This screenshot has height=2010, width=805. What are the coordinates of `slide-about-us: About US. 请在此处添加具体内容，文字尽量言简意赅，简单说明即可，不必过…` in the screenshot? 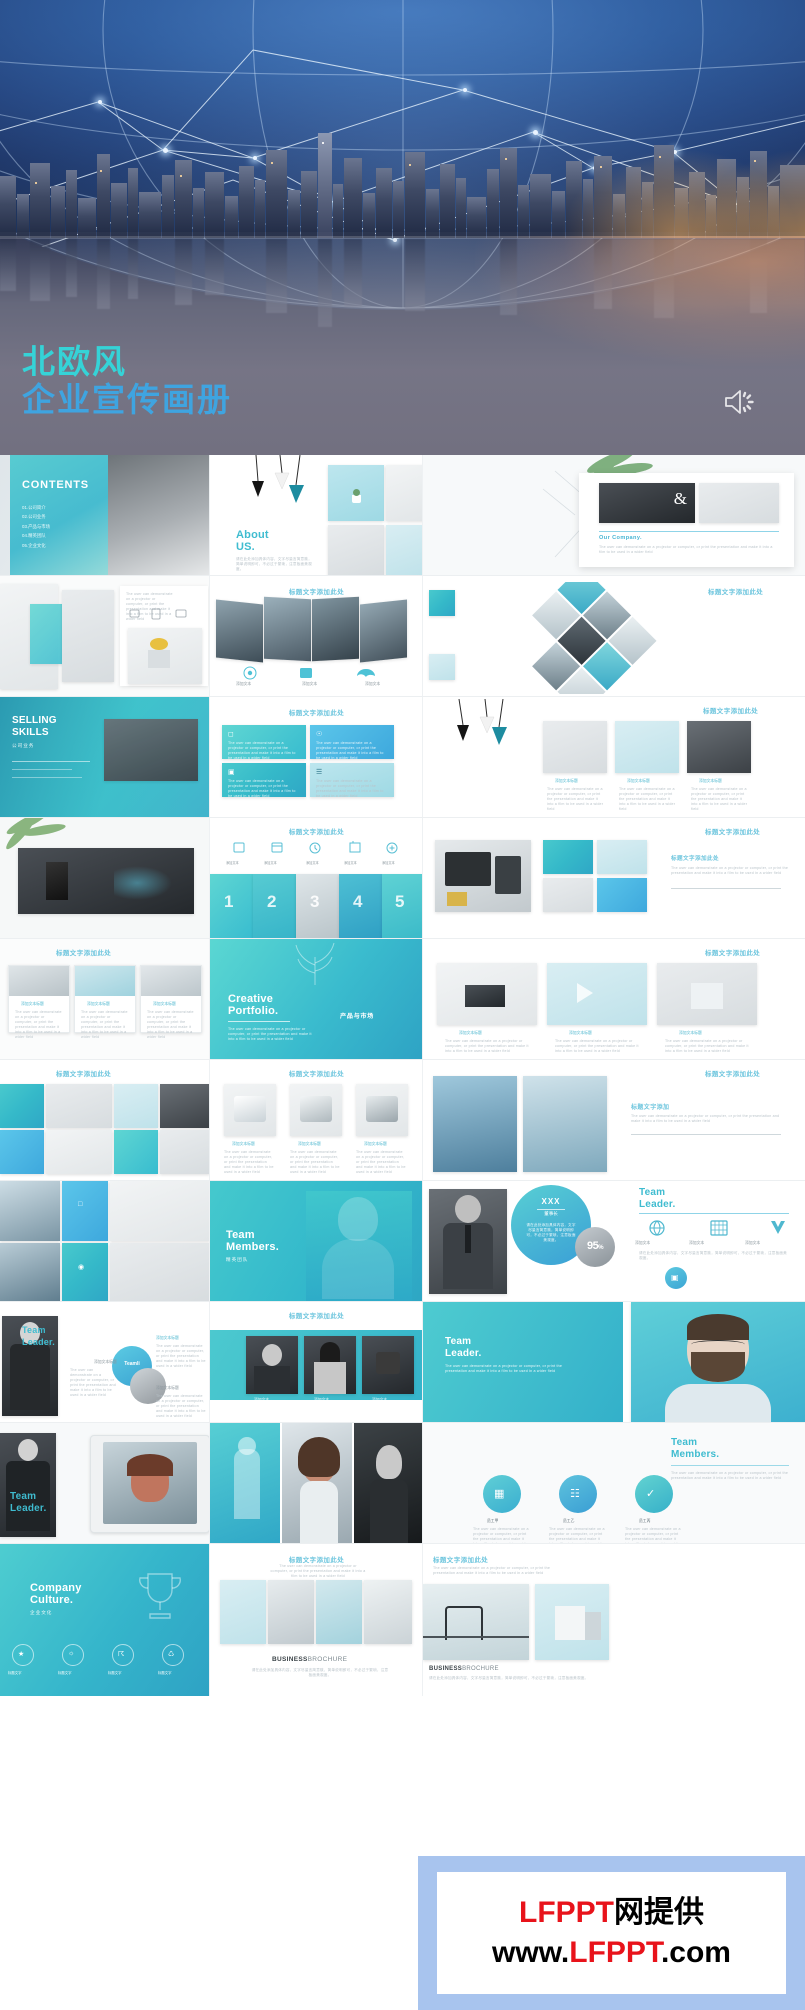 It's located at (316, 515).